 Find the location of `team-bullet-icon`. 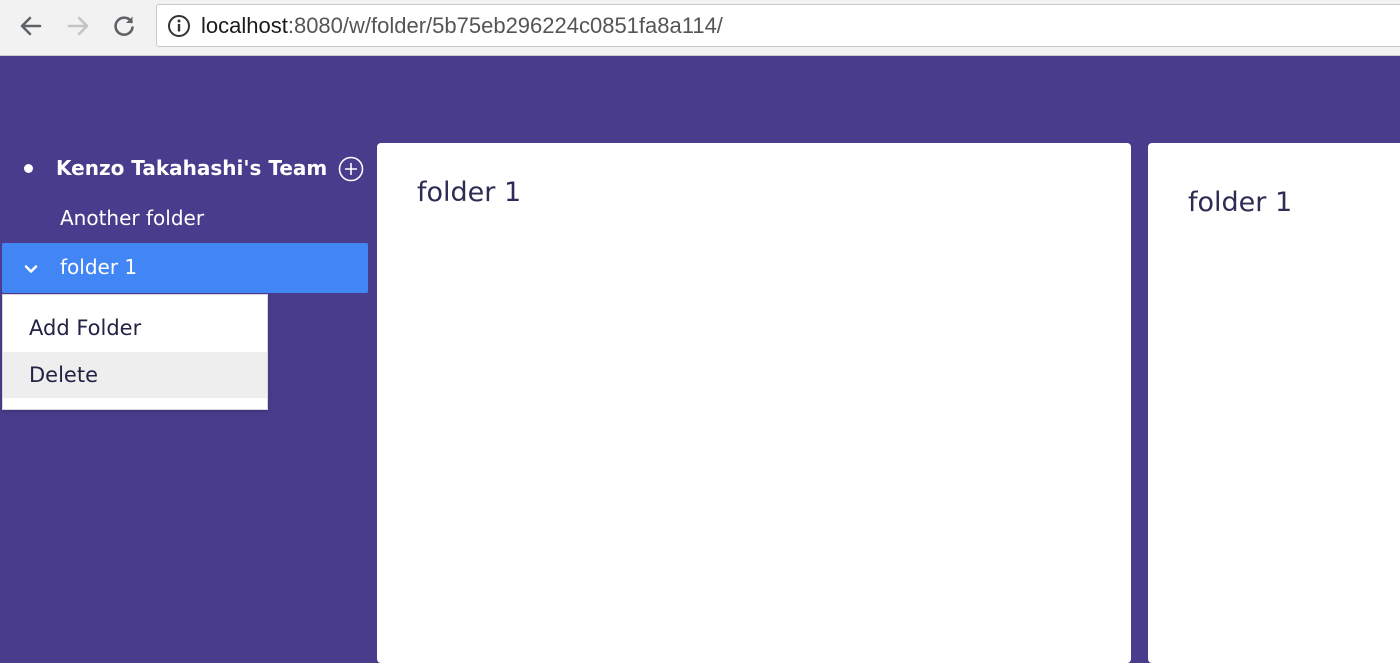

team-bullet-icon is located at coordinates (28, 168).